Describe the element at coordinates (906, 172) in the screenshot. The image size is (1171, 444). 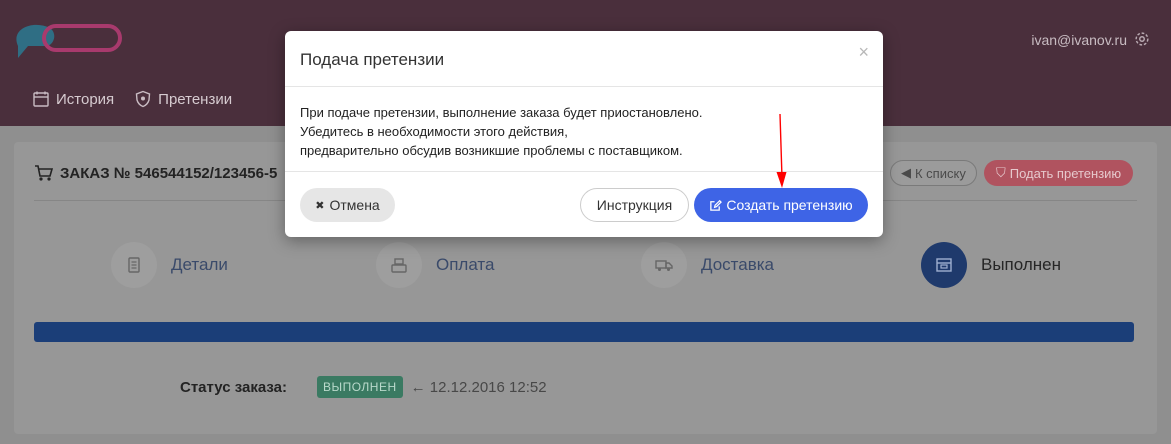
I see `chevron-left-icon: ◀` at that location.